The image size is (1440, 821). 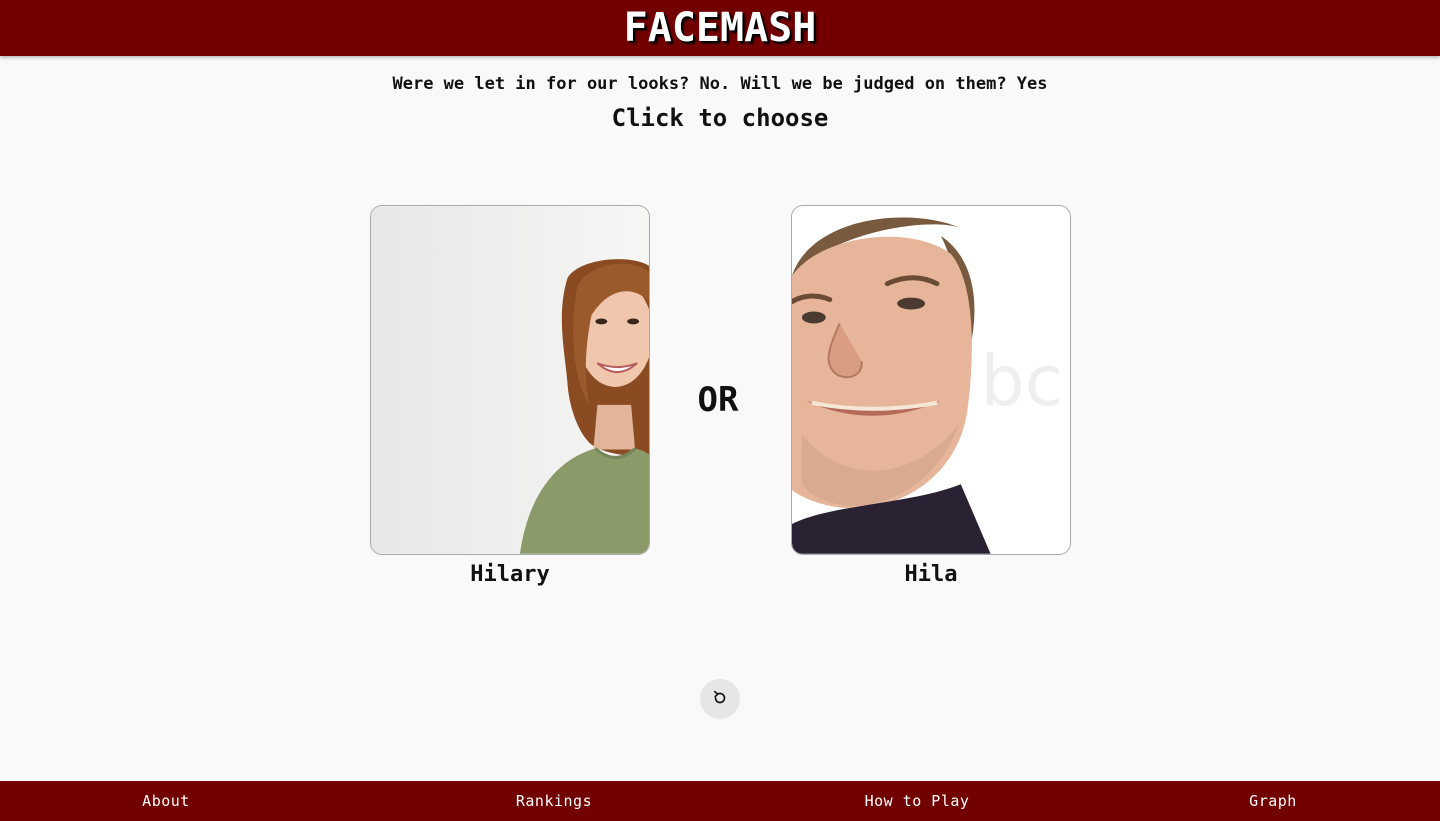 I want to click on svg-text: bc, so click(x=1022, y=381).